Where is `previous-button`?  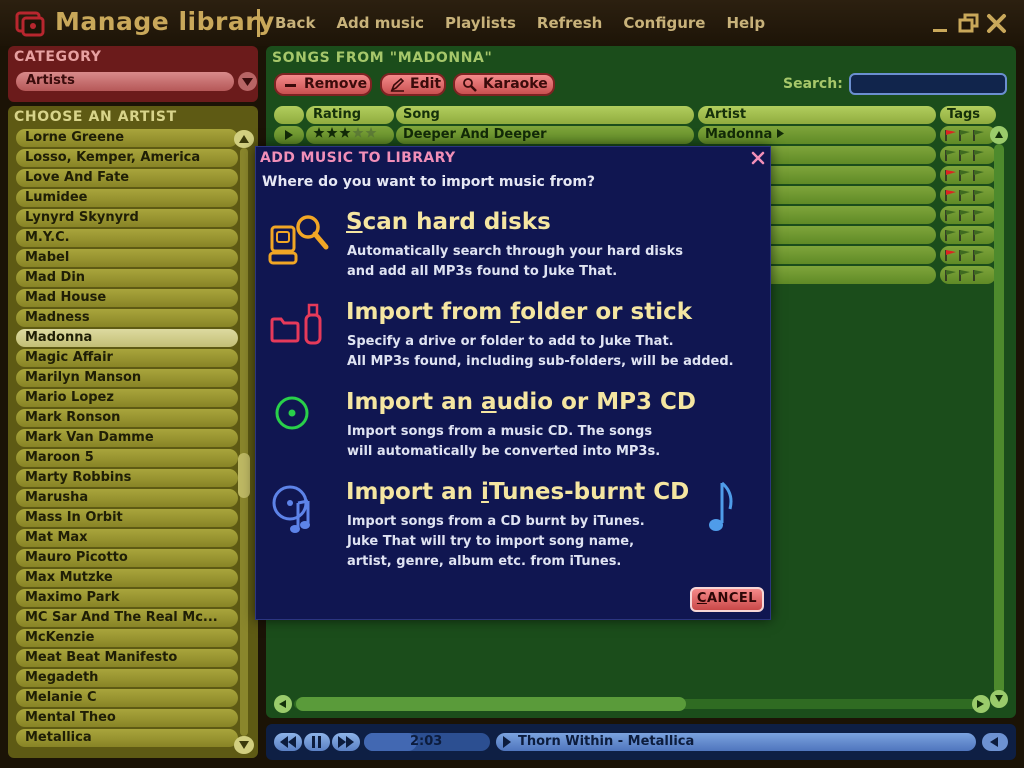 previous-button is located at coordinates (288, 742).